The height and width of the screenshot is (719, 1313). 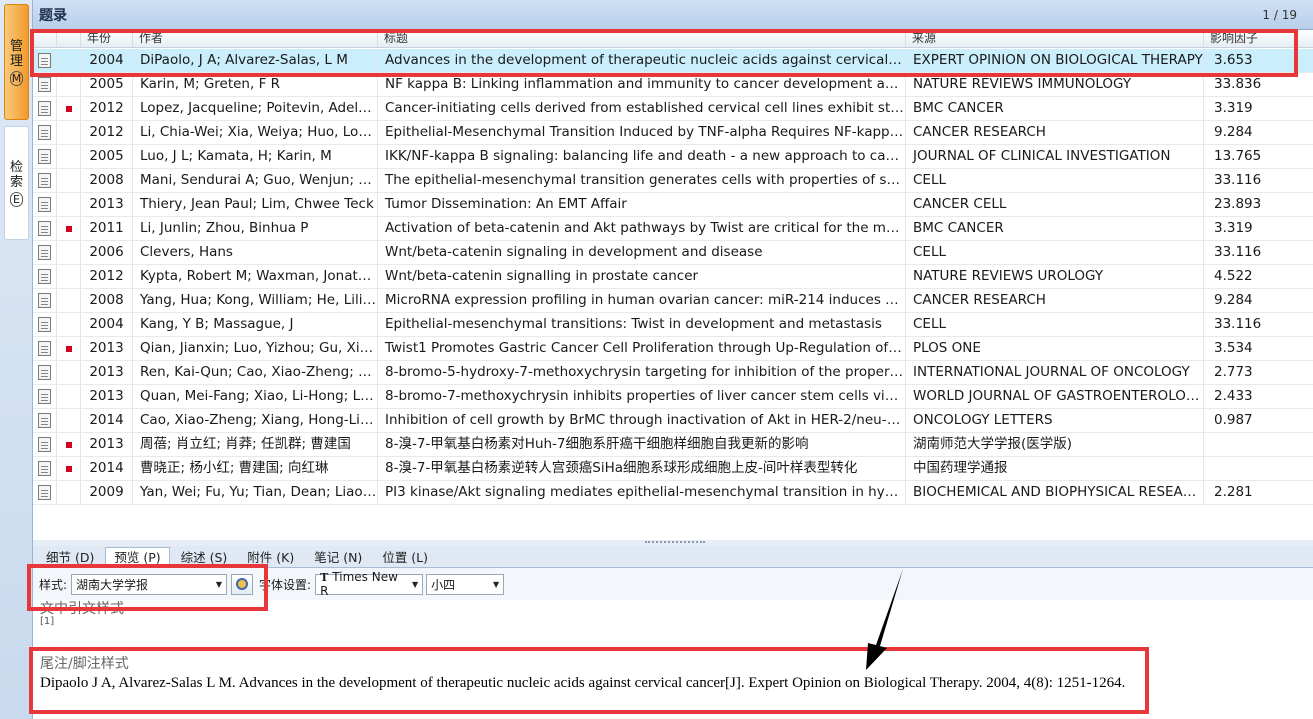 I want to click on tab-manage: 管 理 M, so click(x=16, y=62).